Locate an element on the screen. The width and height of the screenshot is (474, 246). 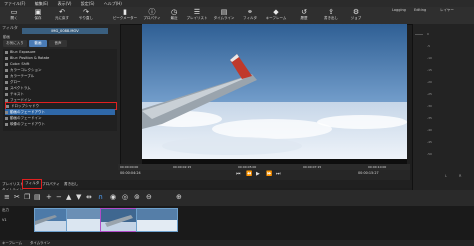
add-icon: + is located at coordinates (49, 197).